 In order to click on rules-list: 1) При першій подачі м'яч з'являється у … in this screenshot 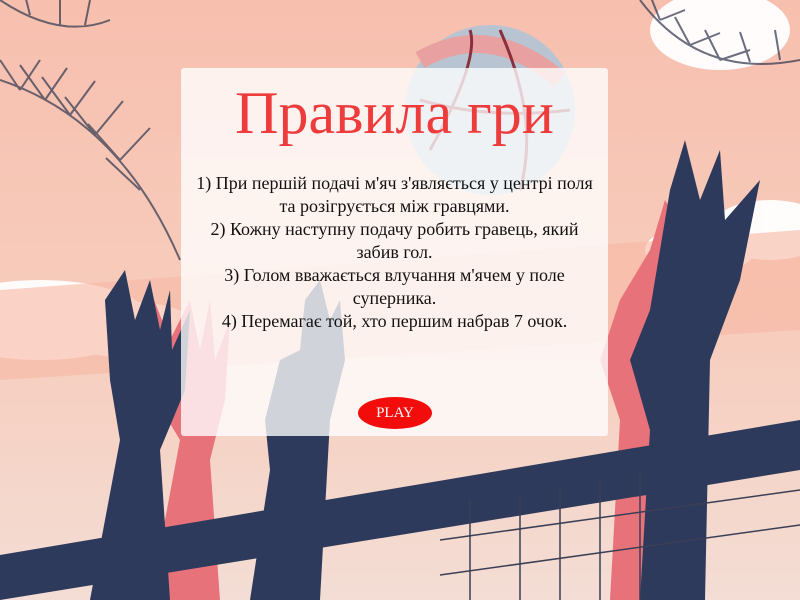, I will do `click(394, 252)`.